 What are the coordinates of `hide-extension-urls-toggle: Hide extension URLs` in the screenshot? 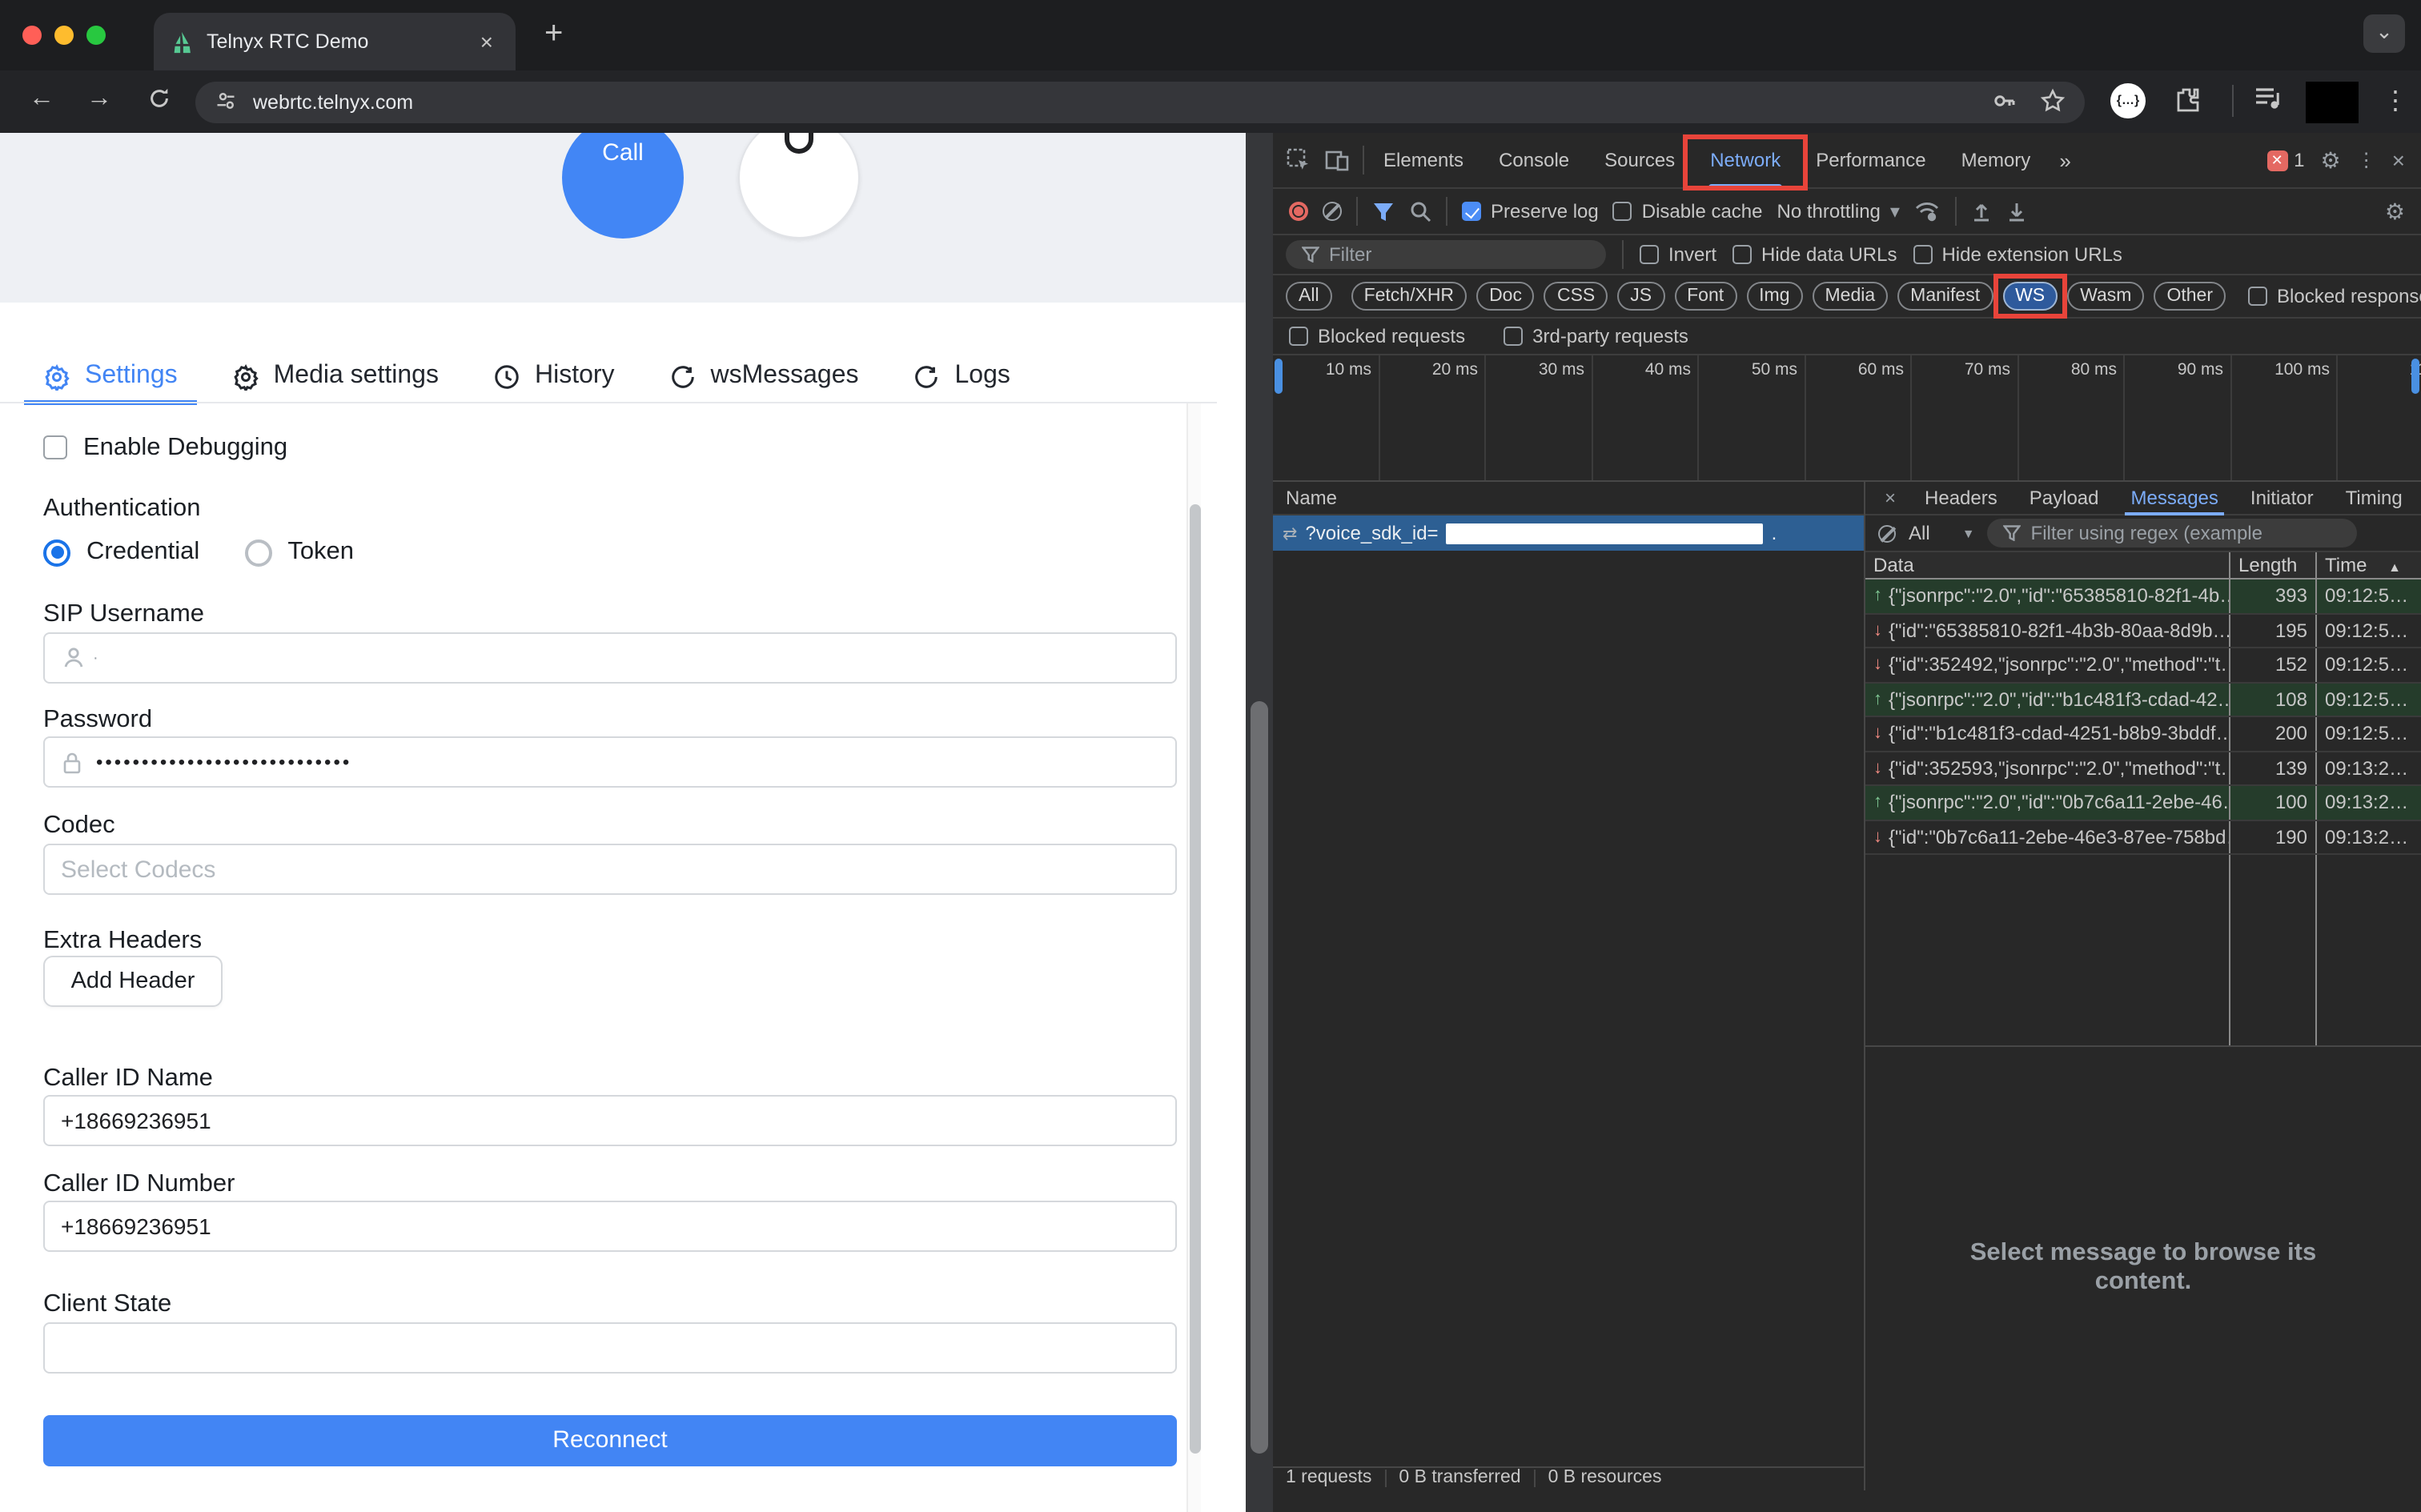 It's located at (2017, 254).